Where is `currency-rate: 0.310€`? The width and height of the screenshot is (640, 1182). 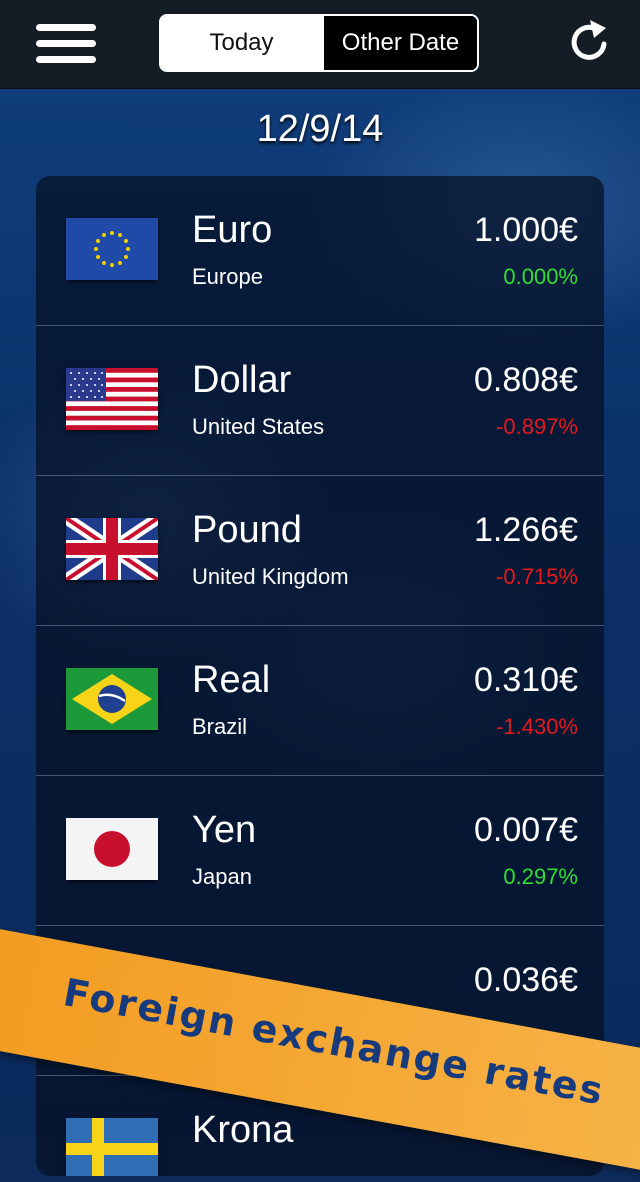 currency-rate: 0.310€ is located at coordinates (526, 680).